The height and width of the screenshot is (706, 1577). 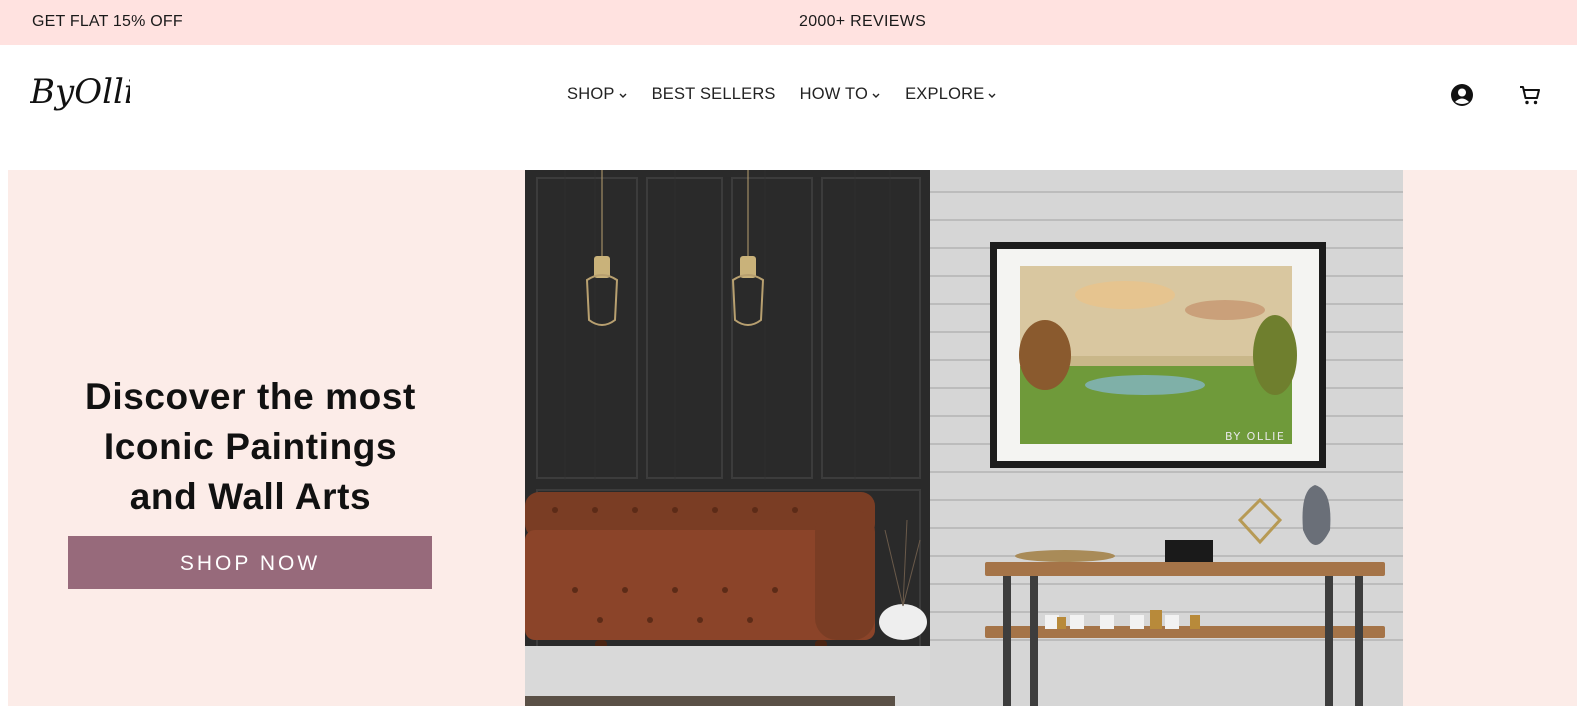 What do you see at coordinates (107, 22) in the screenshot?
I see `promo-link: GET FLAT 15% OFF` at bounding box center [107, 22].